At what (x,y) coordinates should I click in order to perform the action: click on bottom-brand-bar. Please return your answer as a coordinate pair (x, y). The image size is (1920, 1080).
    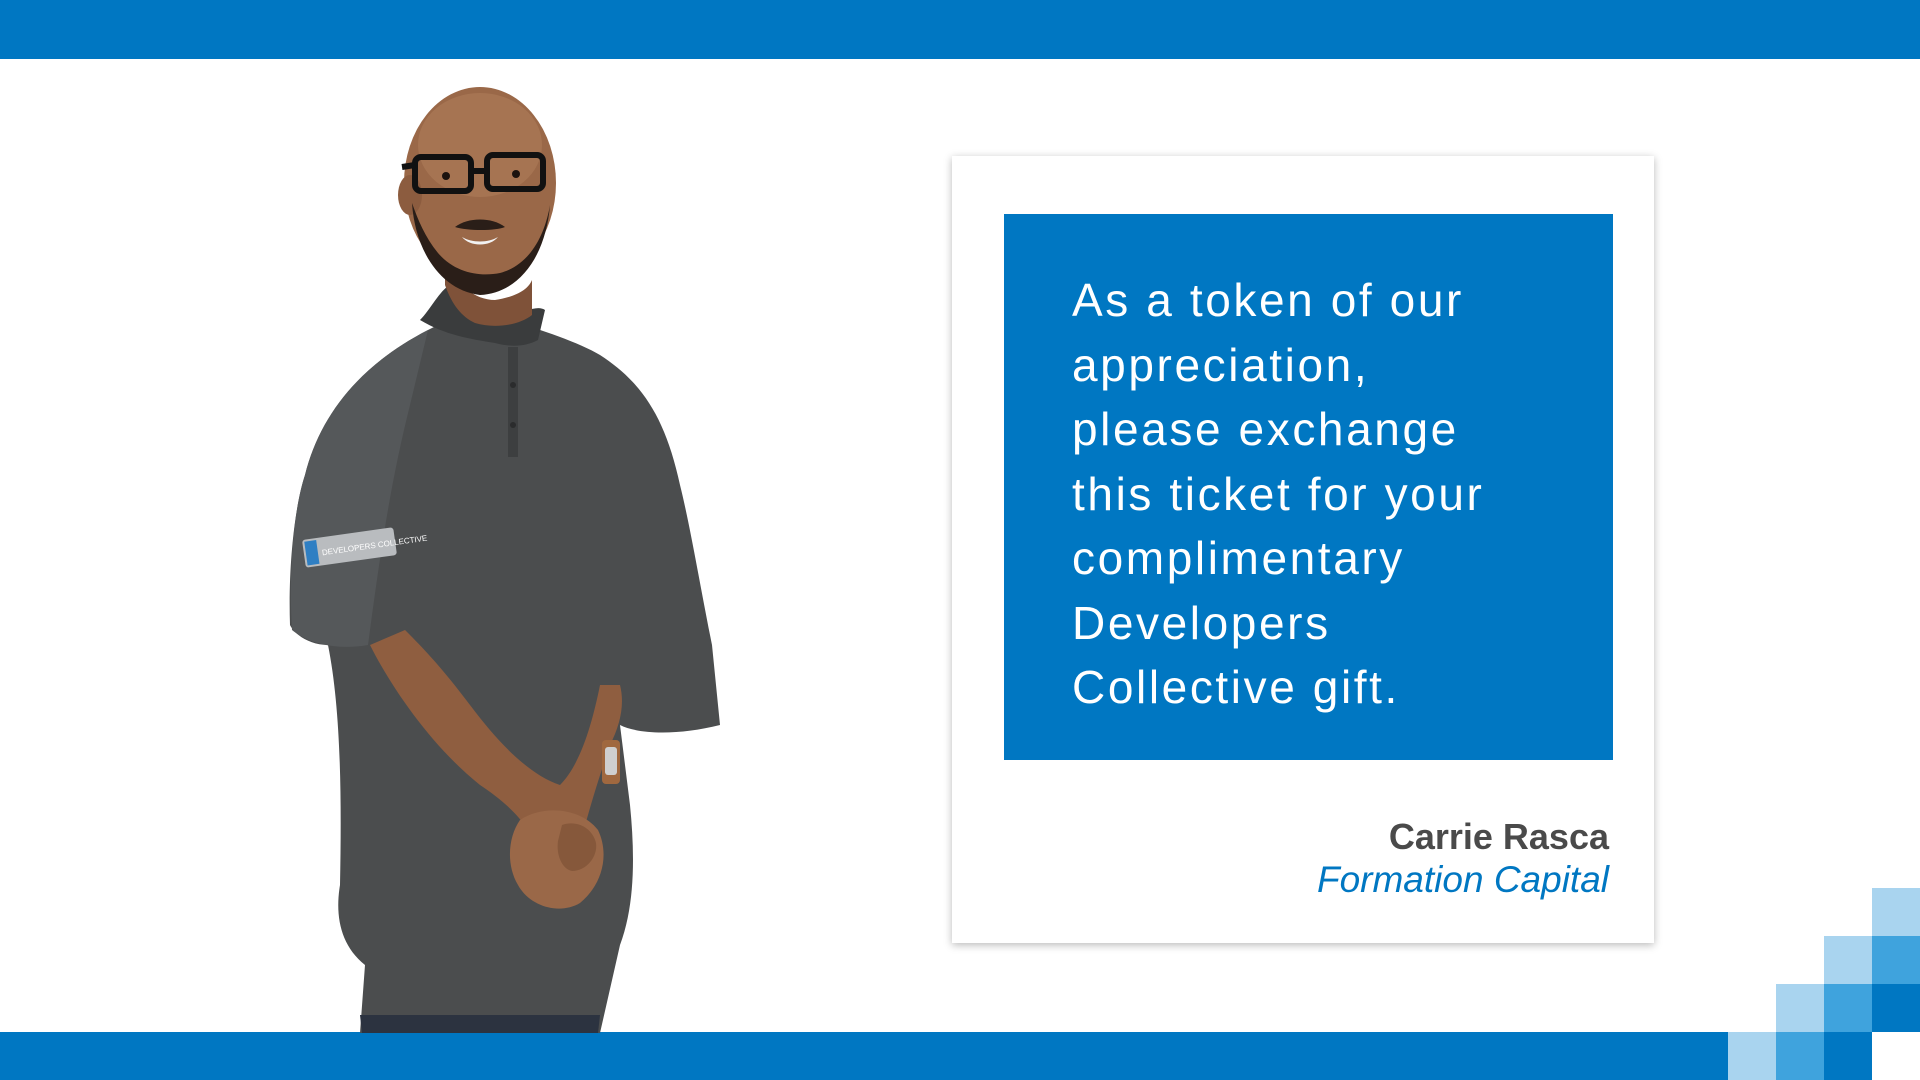
    Looking at the image, I should click on (864, 1056).